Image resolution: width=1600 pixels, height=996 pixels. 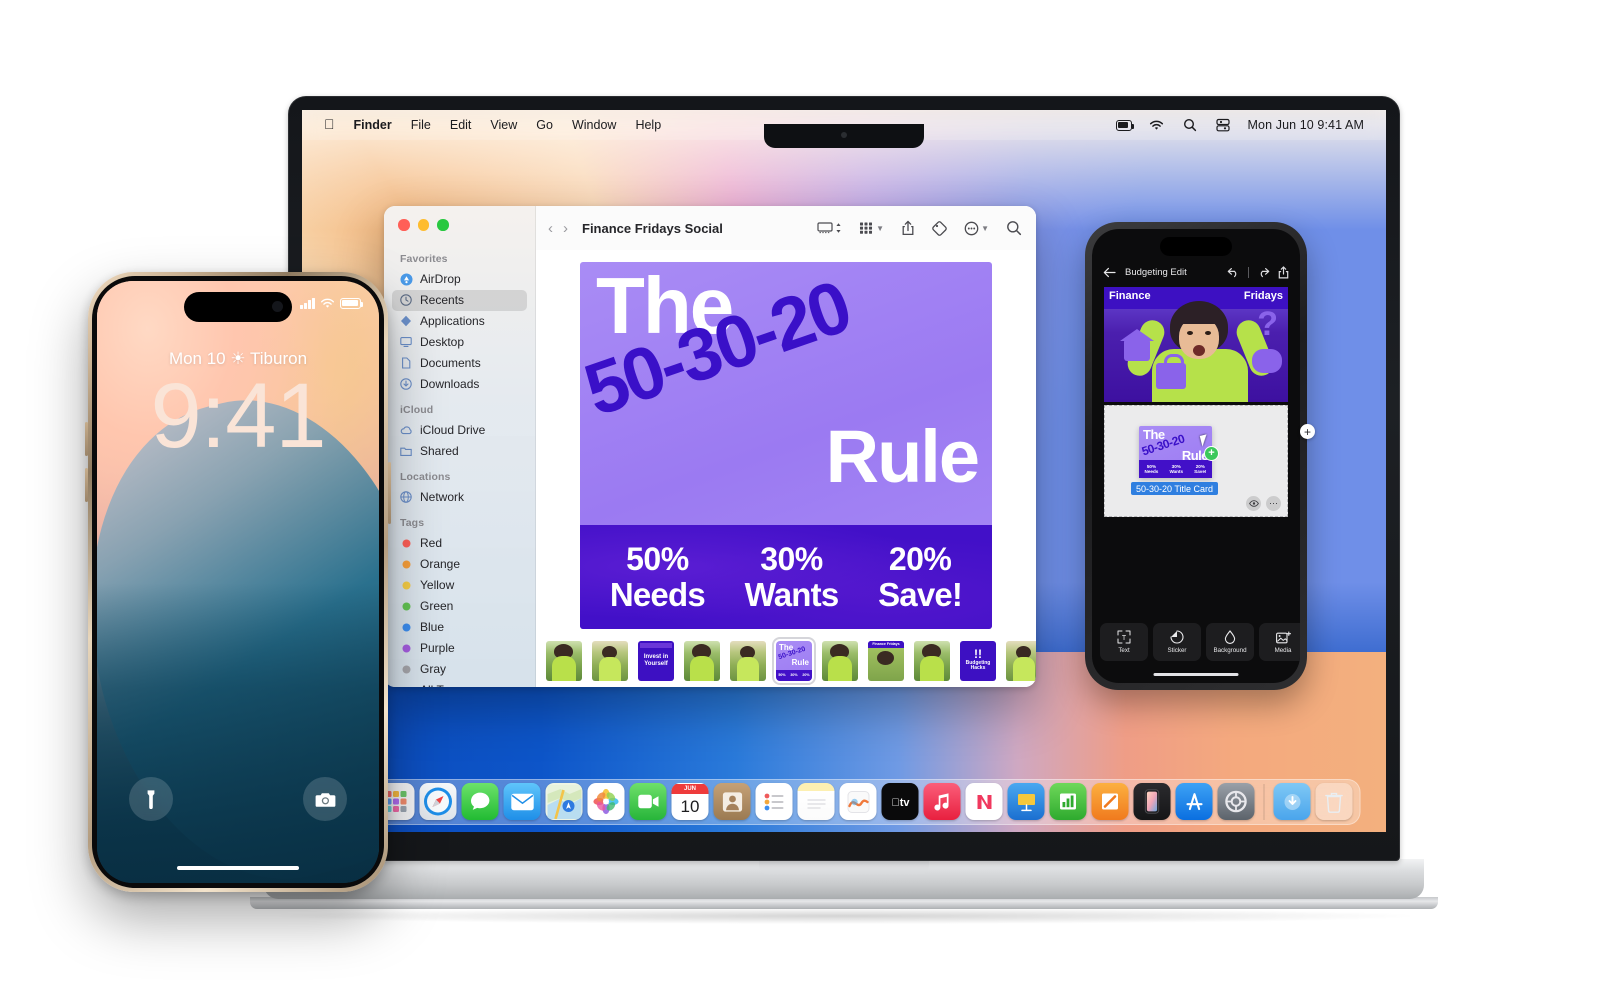 I want to click on dock-item-contacts, so click(x=732, y=801).